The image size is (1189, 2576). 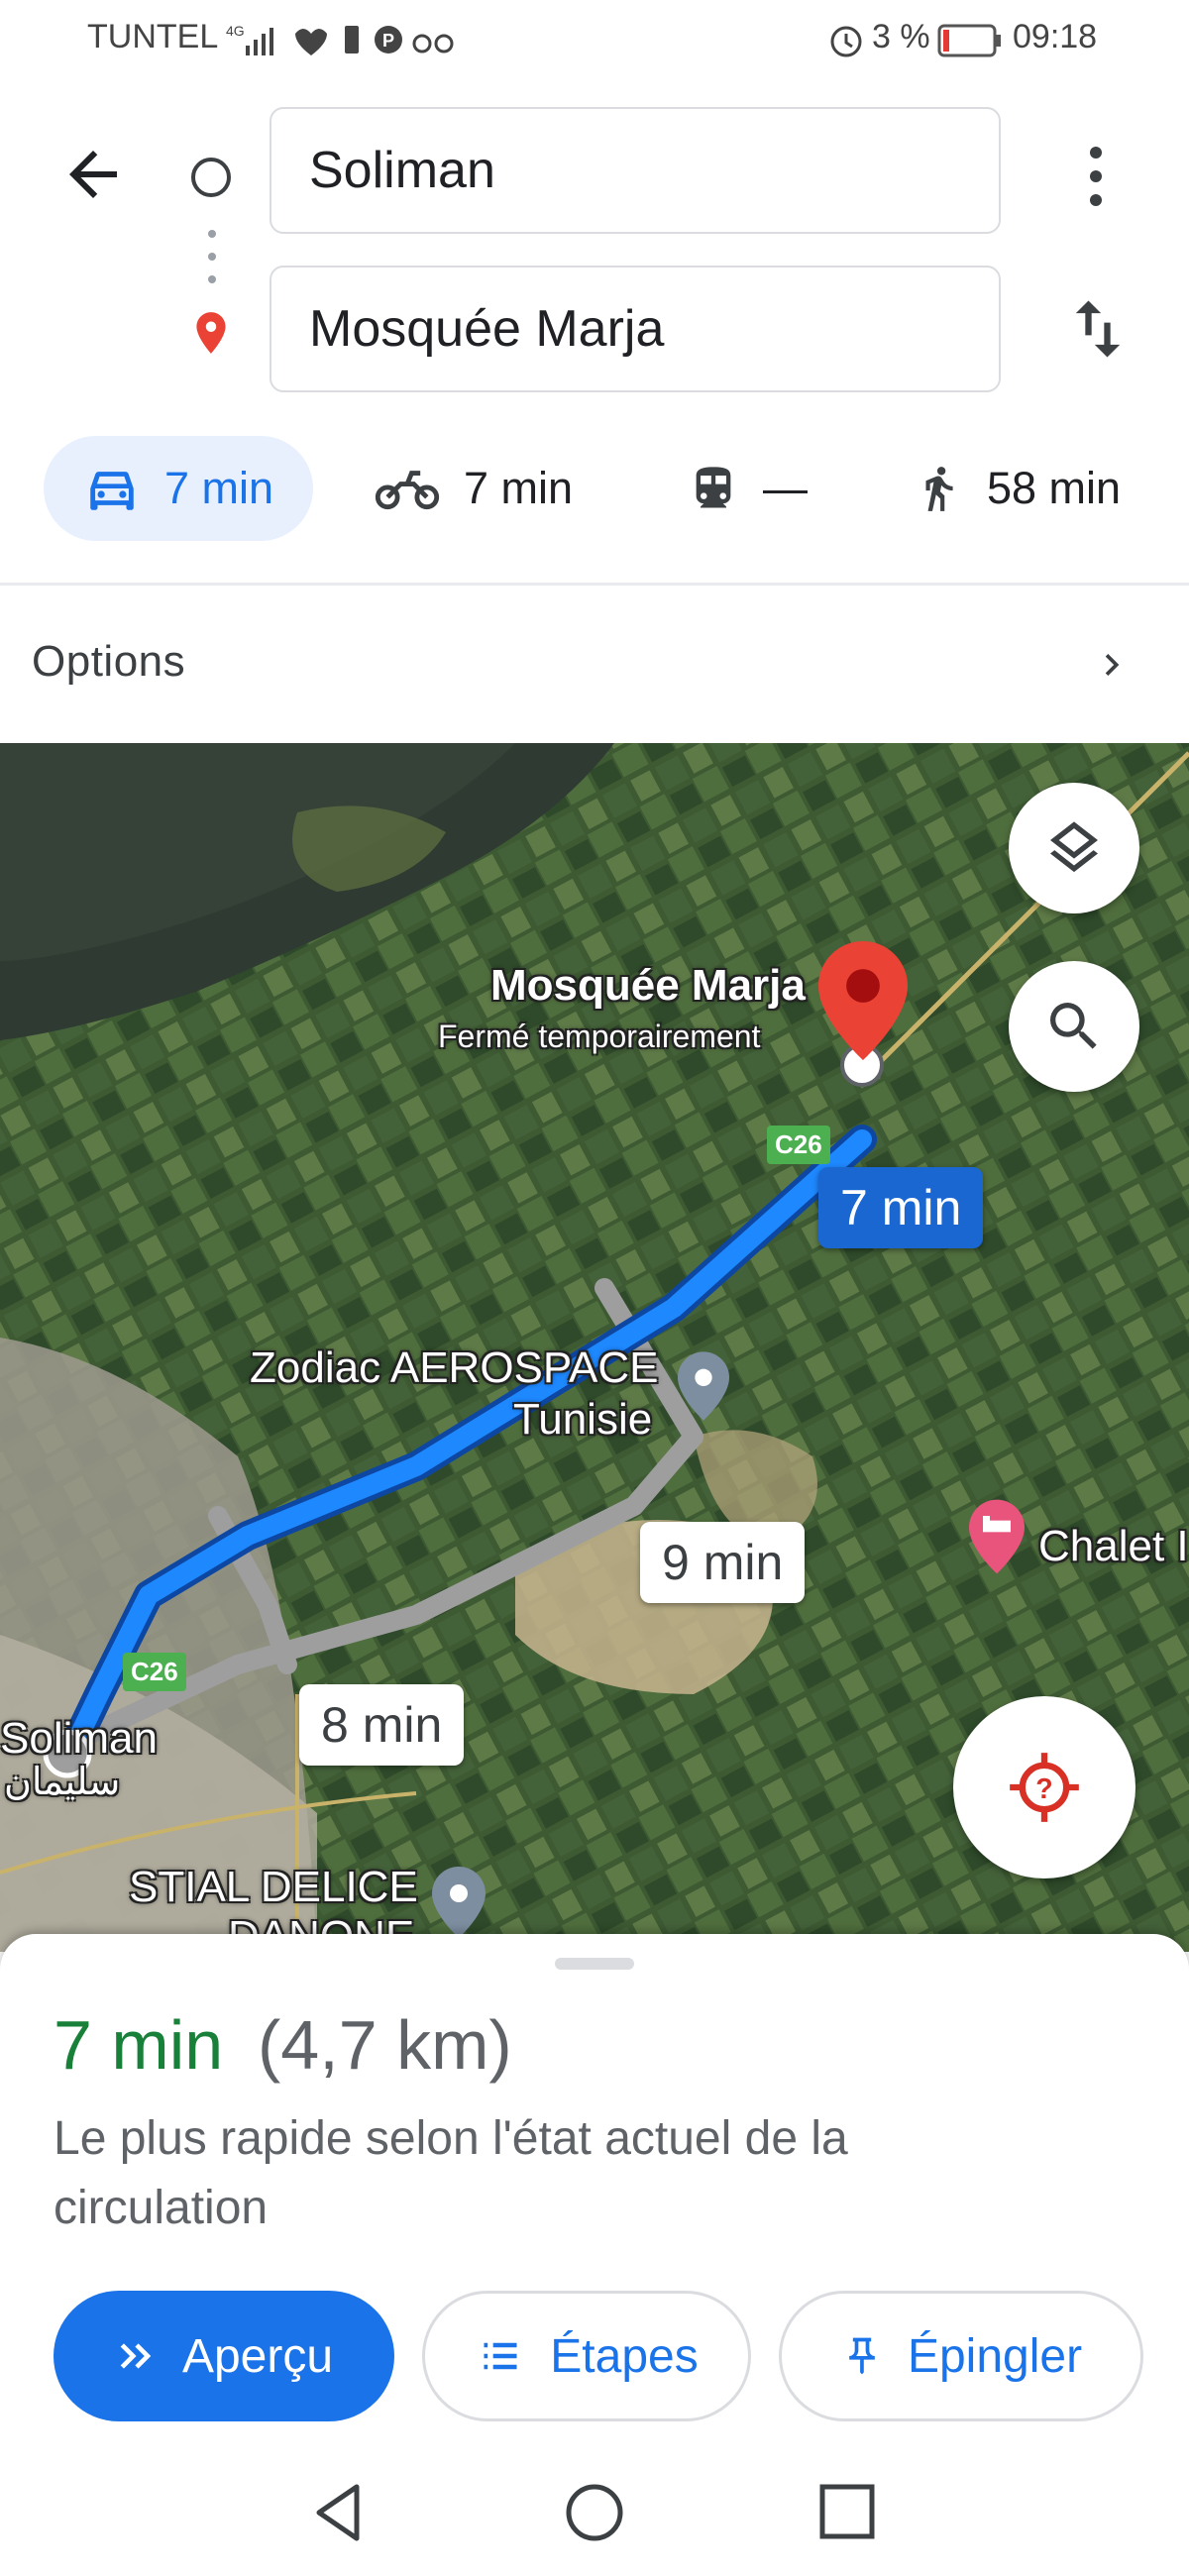 What do you see at coordinates (211, 333) in the screenshot?
I see `destination-pin-icon` at bounding box center [211, 333].